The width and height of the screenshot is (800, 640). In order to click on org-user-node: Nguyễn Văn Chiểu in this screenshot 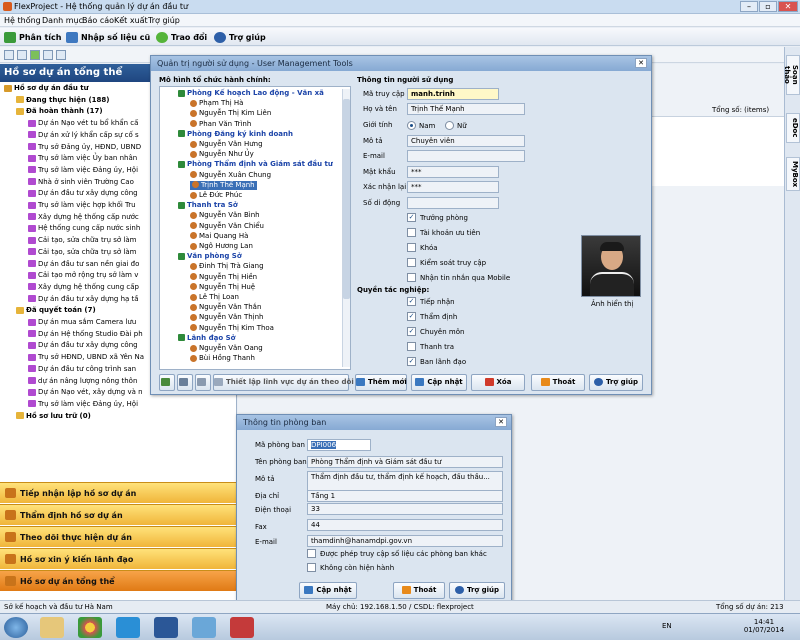, I will do `click(227, 226)`.